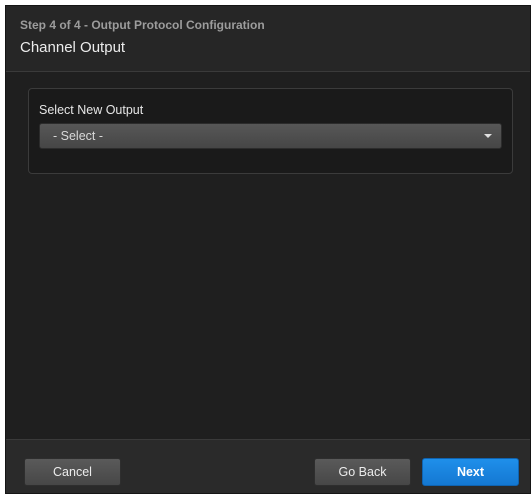  What do you see at coordinates (91, 110) in the screenshot?
I see `select-output-label: Select New Output` at bounding box center [91, 110].